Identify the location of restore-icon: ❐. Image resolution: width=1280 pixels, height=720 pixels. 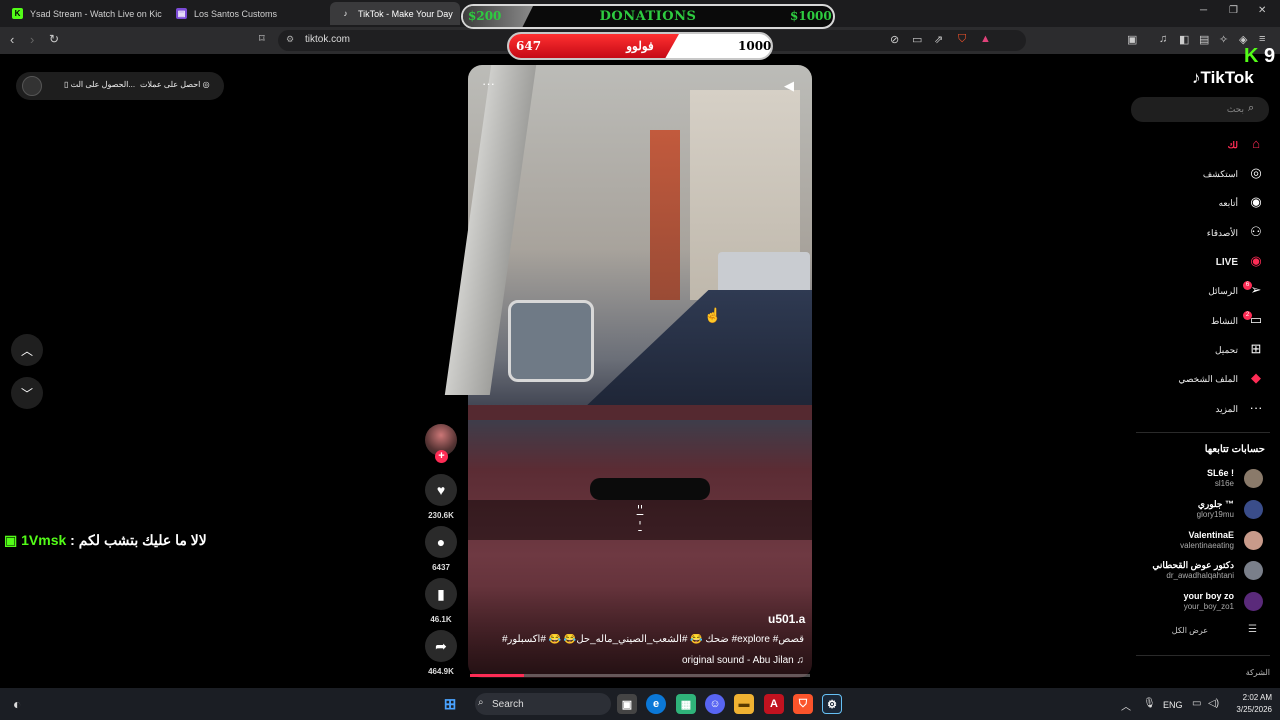
(1233, 10).